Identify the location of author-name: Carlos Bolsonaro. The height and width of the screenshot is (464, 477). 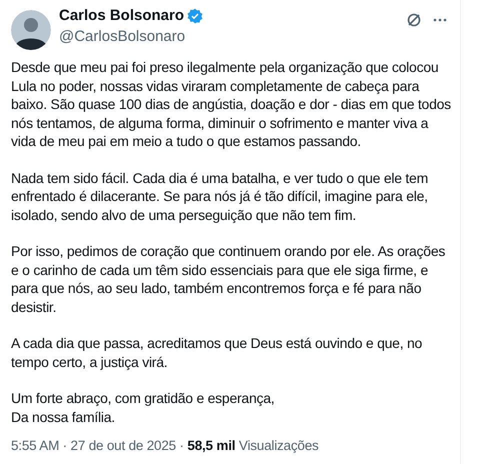
(121, 16).